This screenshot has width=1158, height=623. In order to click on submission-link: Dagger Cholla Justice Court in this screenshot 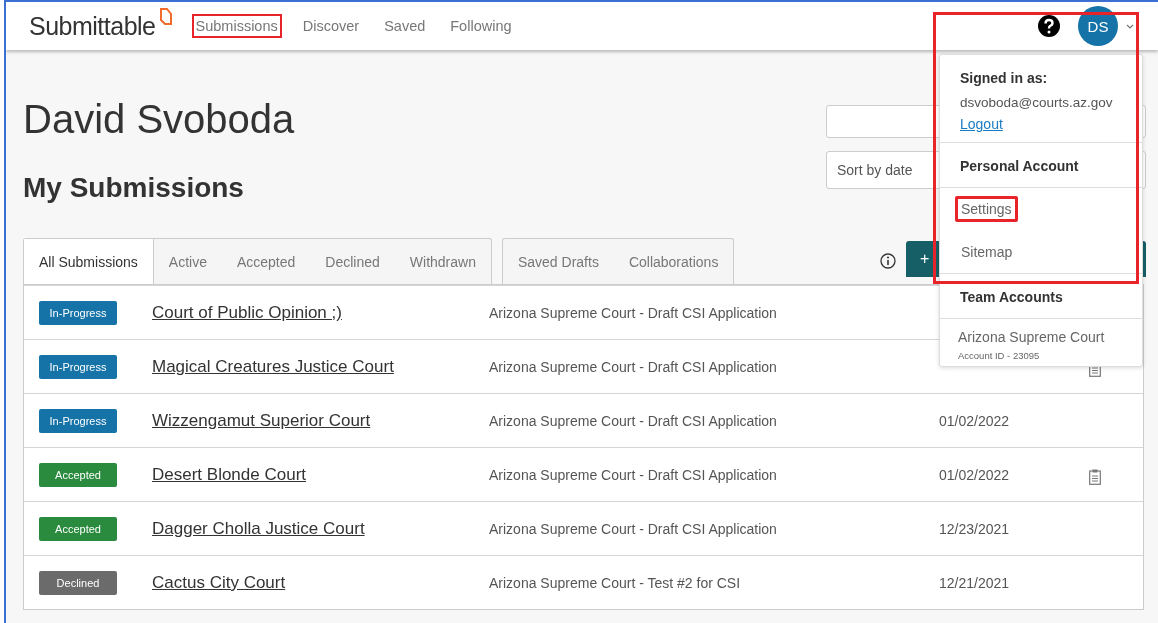, I will do `click(320, 528)`.